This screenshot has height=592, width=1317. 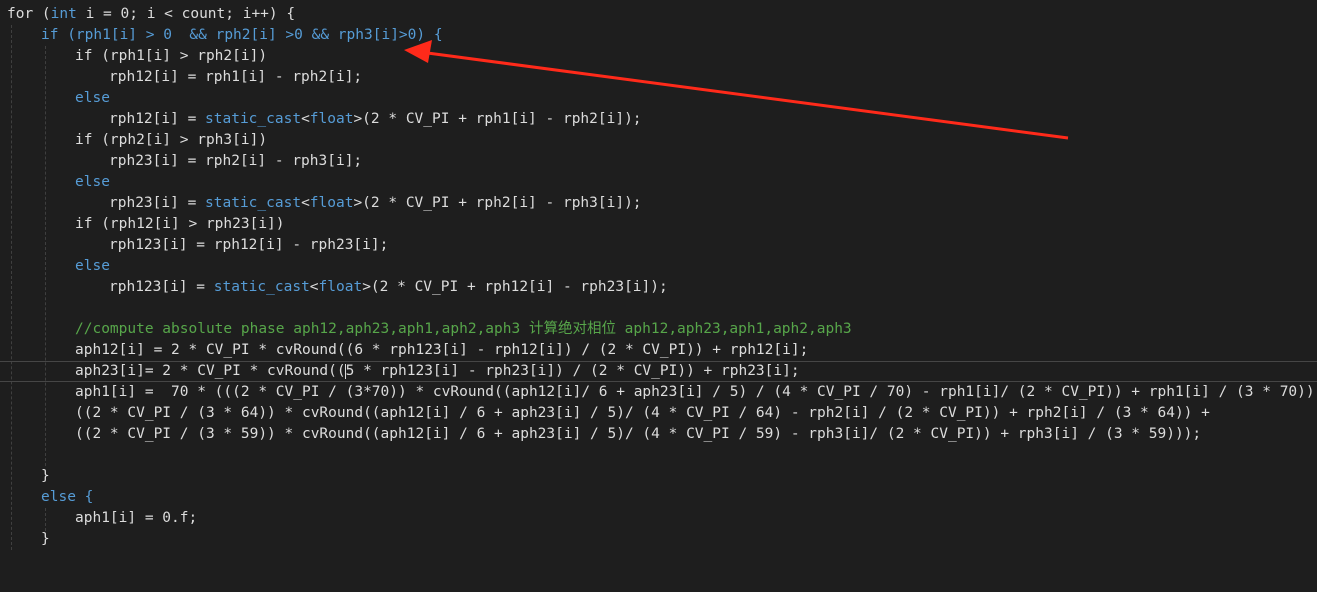 What do you see at coordinates (744, 95) in the screenshot?
I see `arrow-shaft` at bounding box center [744, 95].